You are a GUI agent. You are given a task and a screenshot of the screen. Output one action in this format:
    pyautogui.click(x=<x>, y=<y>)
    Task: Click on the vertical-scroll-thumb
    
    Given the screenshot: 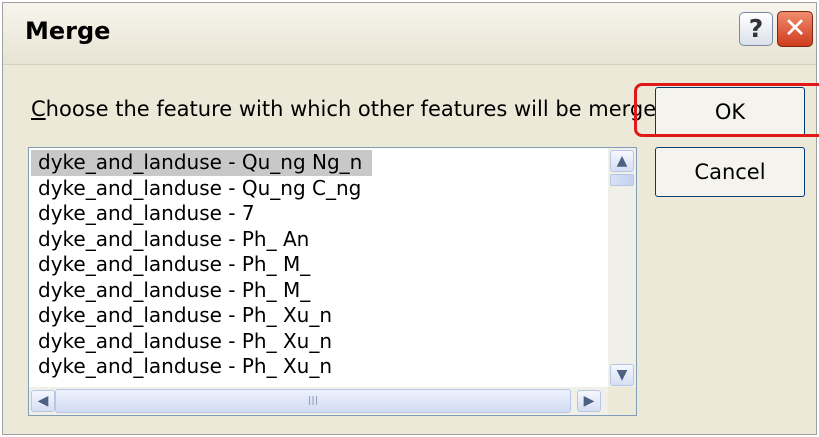 What is the action you would take?
    pyautogui.click(x=622, y=180)
    